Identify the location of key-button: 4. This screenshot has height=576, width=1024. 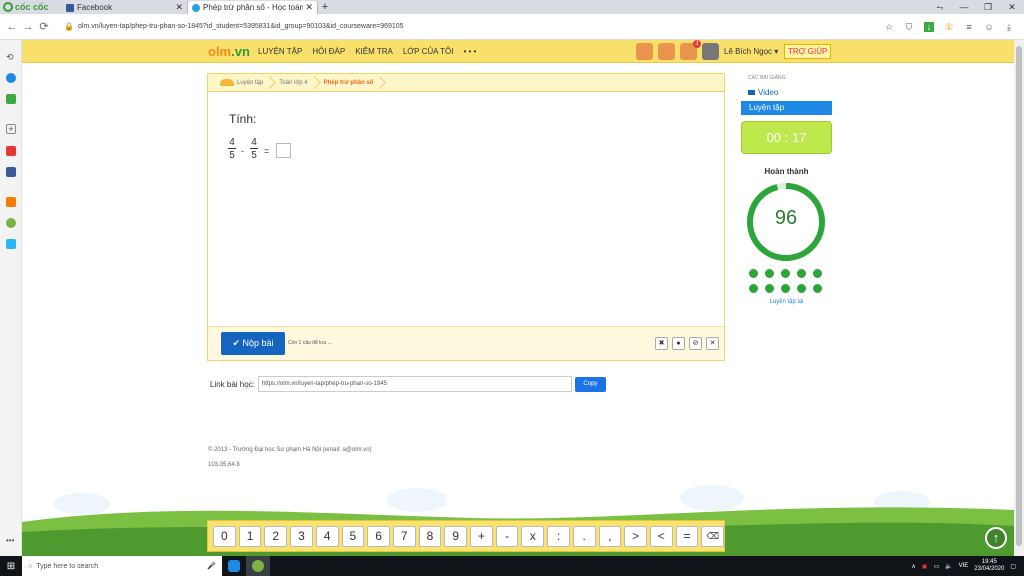
(327, 536).